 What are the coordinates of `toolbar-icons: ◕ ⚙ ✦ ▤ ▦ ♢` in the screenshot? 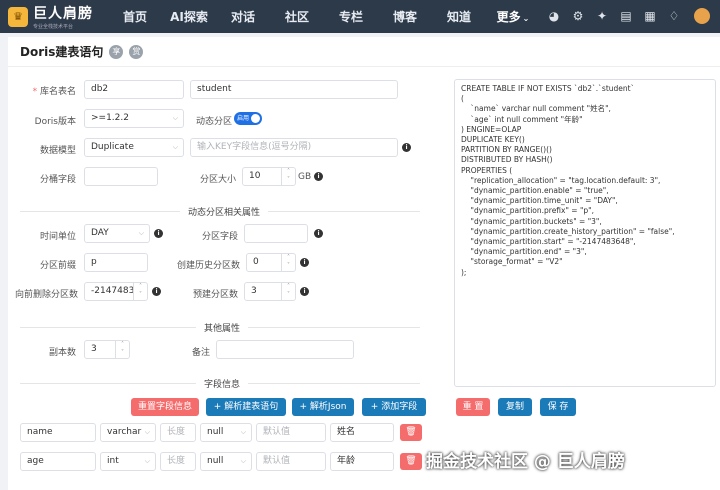 It's located at (628, 16).